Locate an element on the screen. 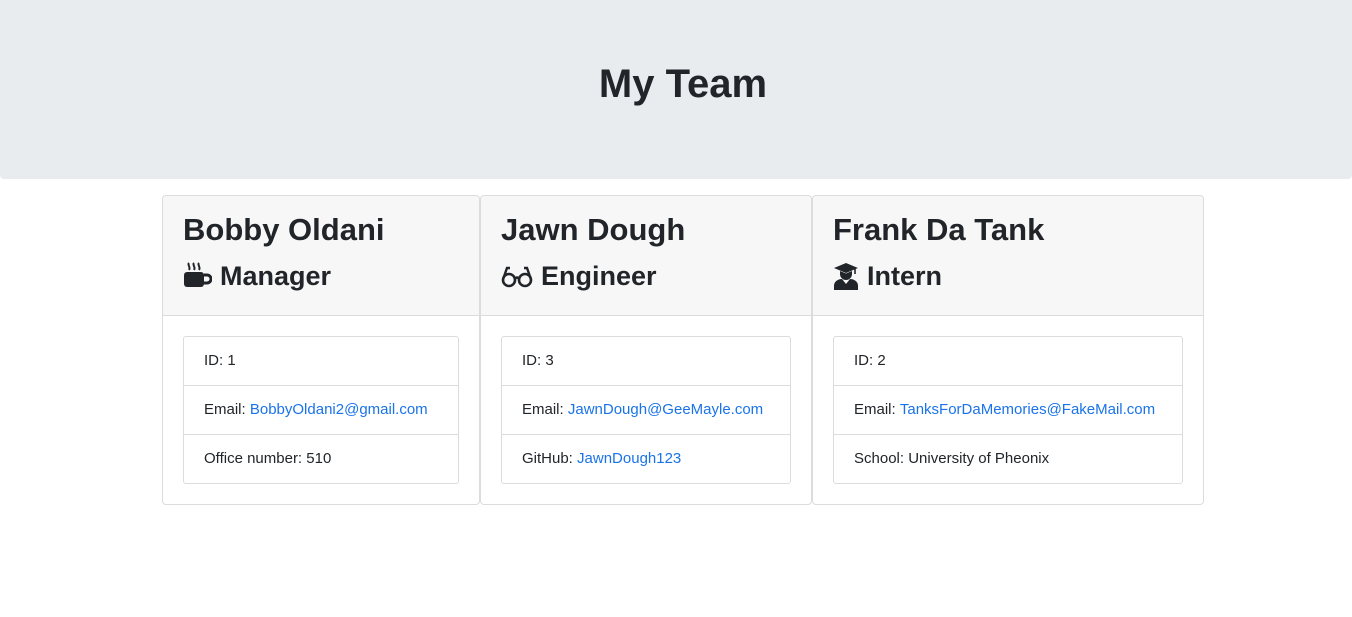 This screenshot has height=617, width=1352. email-link: TanksForDaMemories@FakeMail.com is located at coordinates (1027, 410).